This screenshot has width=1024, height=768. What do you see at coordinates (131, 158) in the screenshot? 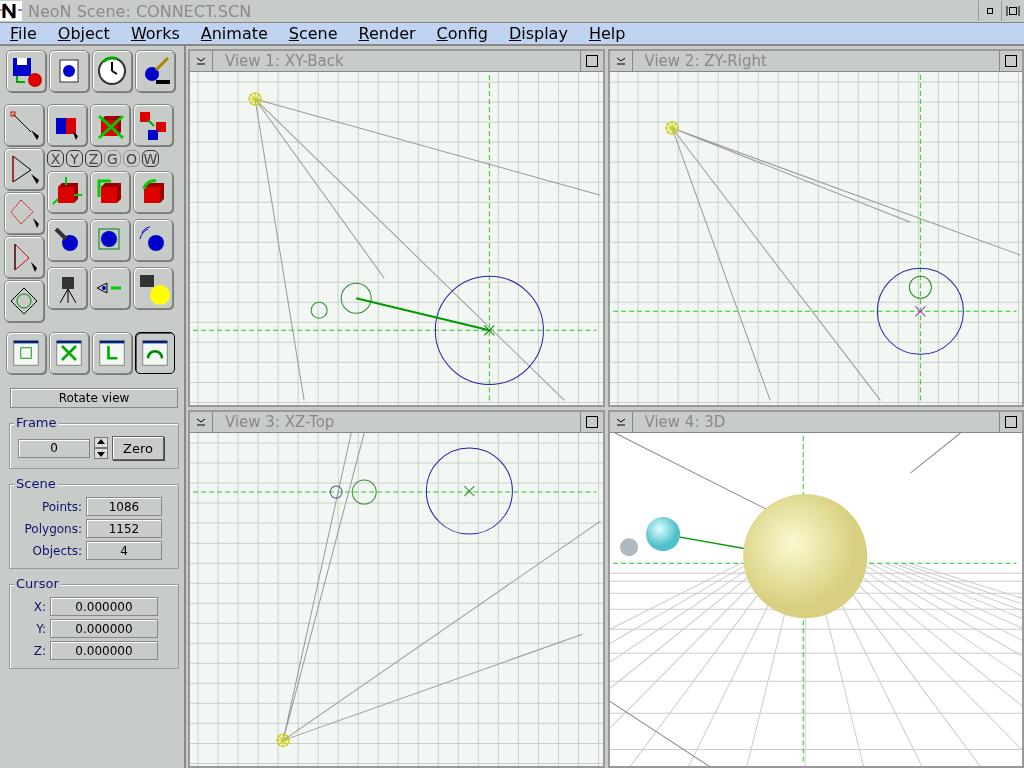
I see `axis-toggle: O` at bounding box center [131, 158].